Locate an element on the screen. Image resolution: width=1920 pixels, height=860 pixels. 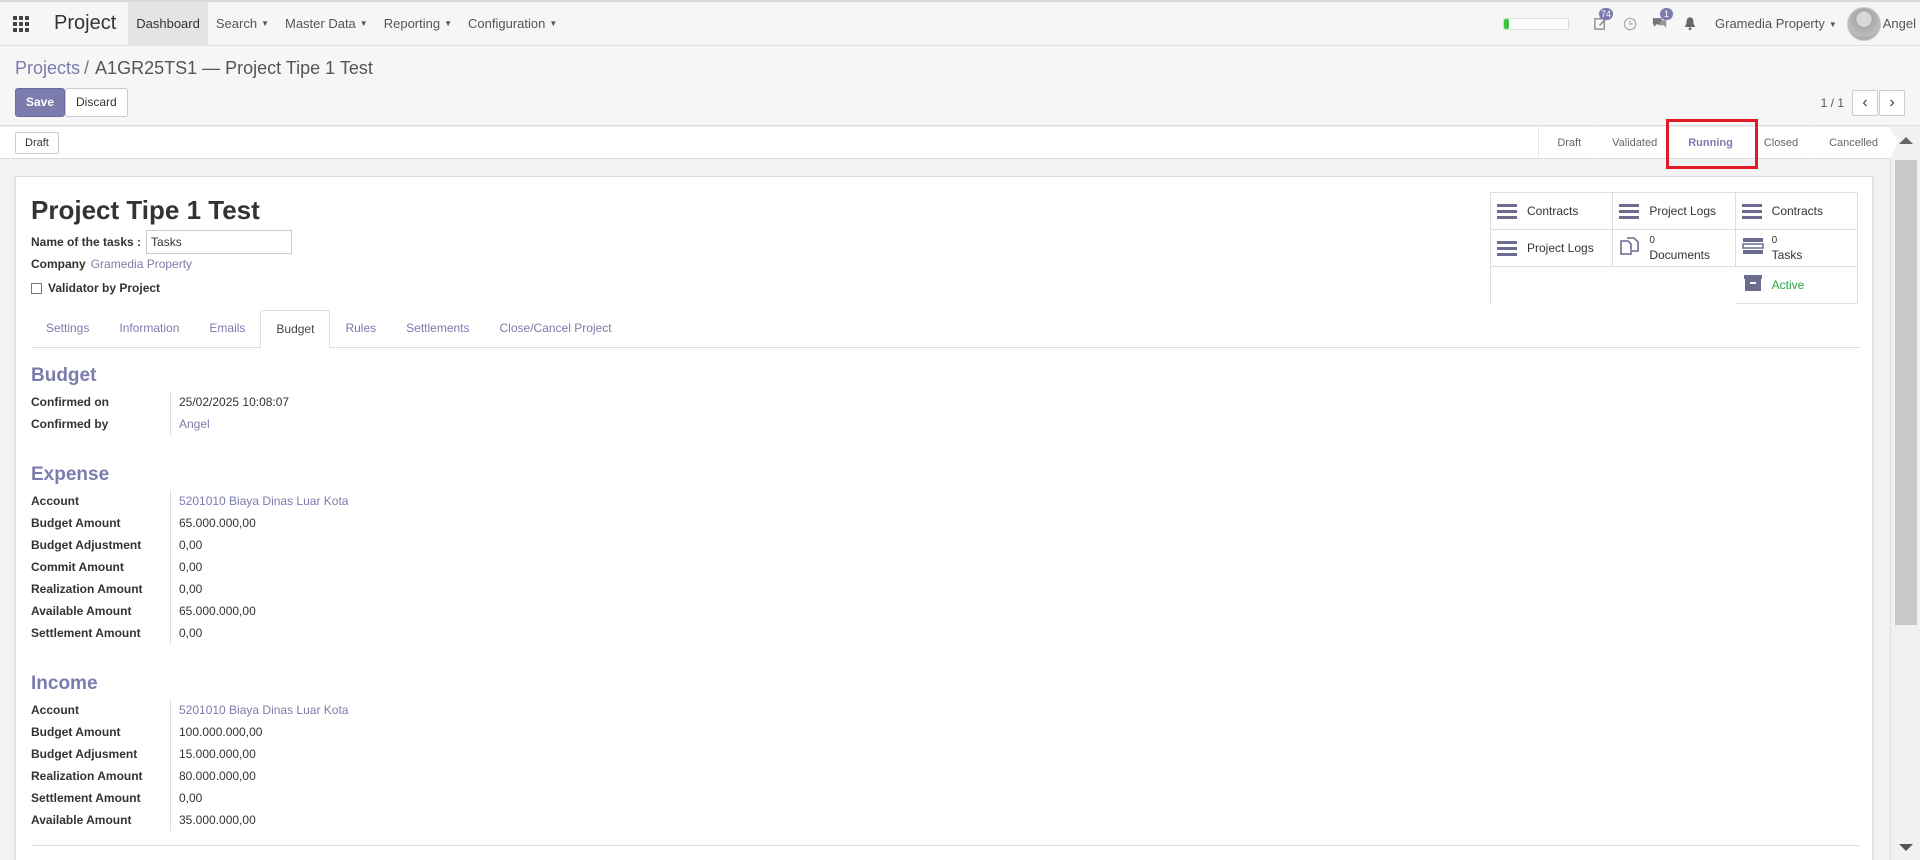
income-row-settlement-amount: Settlement Amount 0,00 is located at coordinates (231, 798).